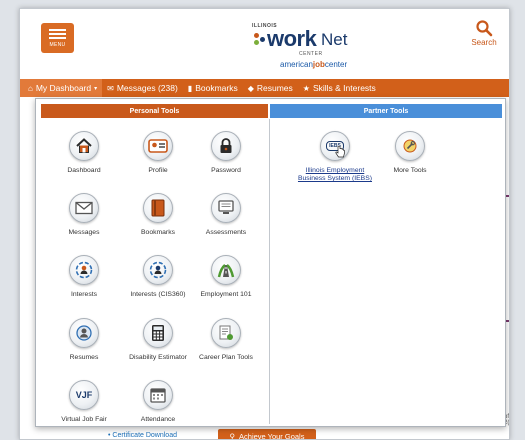  Describe the element at coordinates (57, 45) in the screenshot. I see `menu-label: MENU` at that location.